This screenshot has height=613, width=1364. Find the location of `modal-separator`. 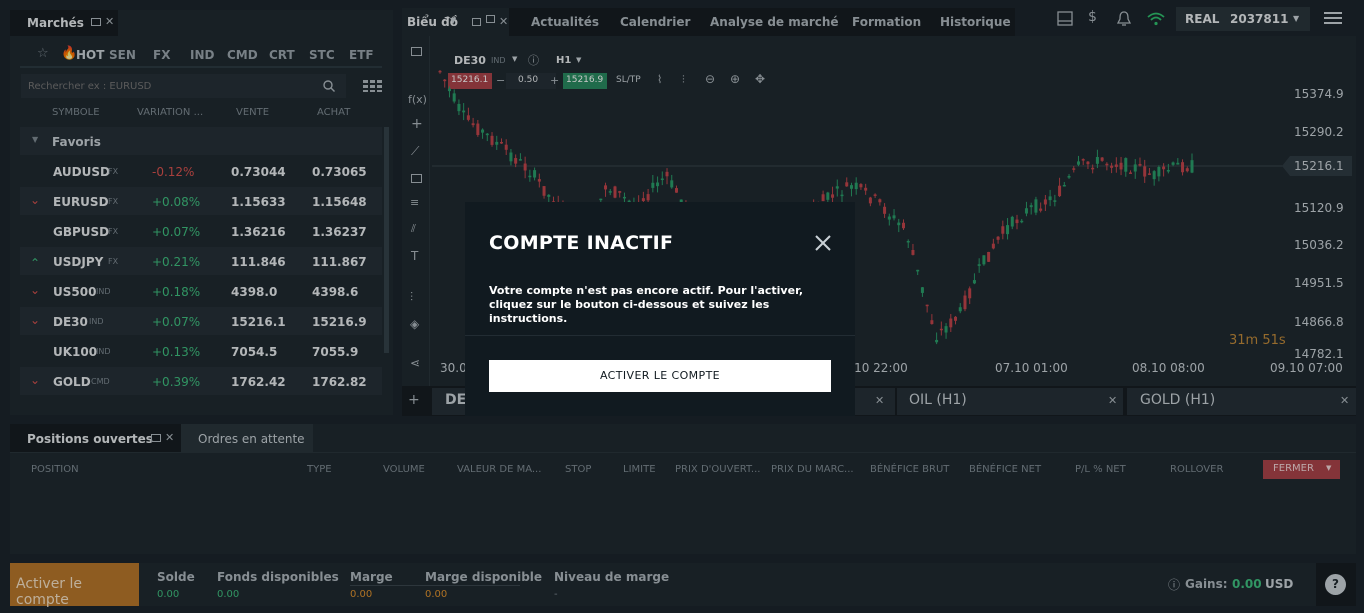

modal-separator is located at coordinates (660, 335).